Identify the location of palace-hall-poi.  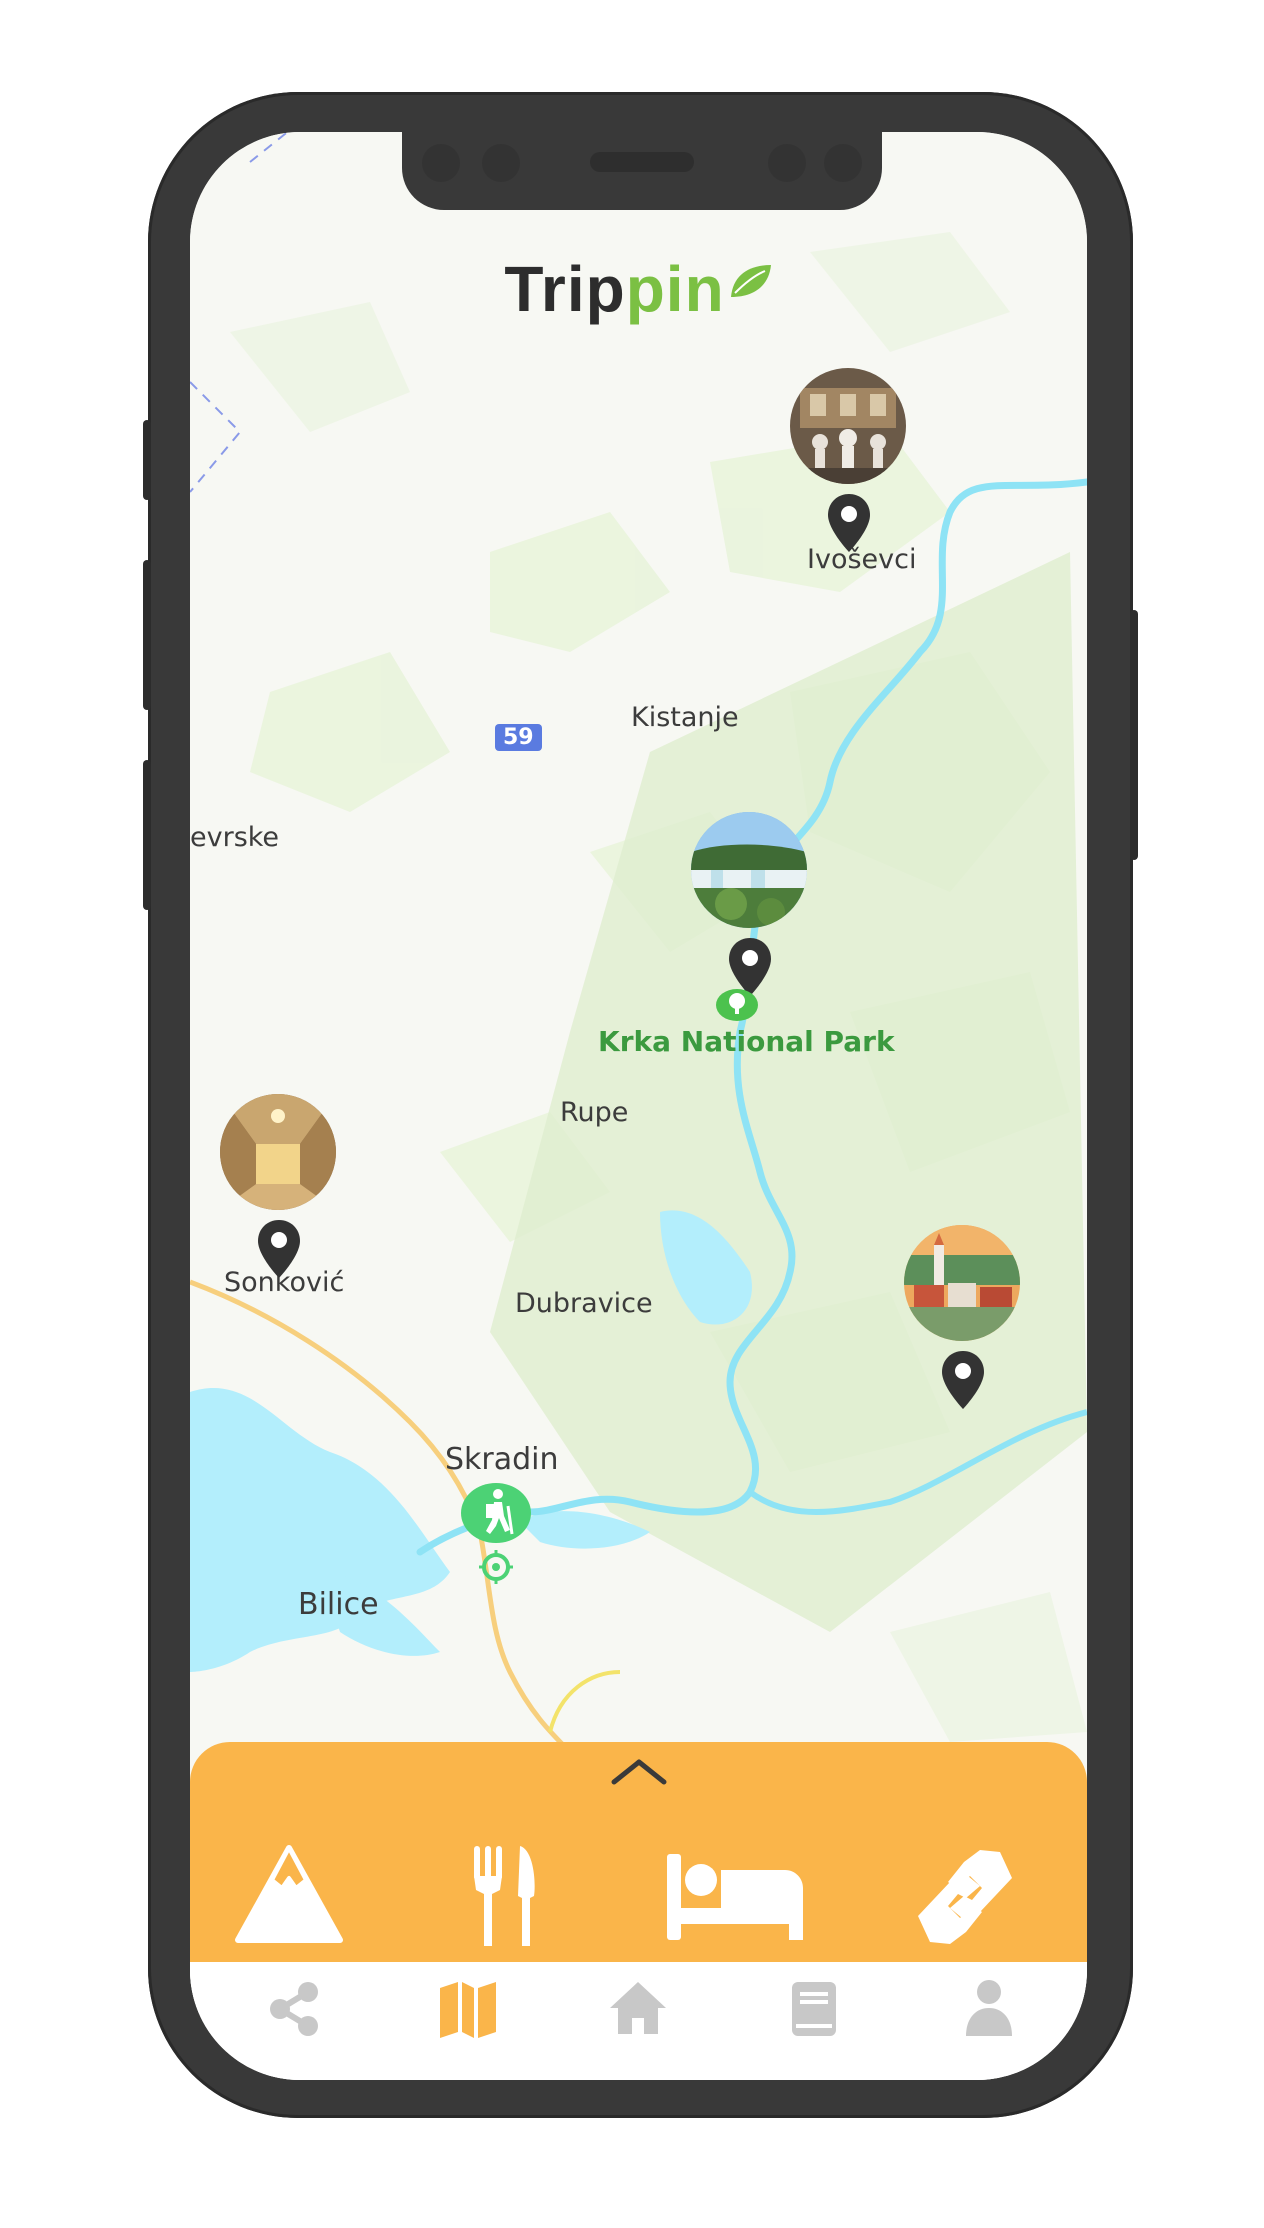
(279, 1187).